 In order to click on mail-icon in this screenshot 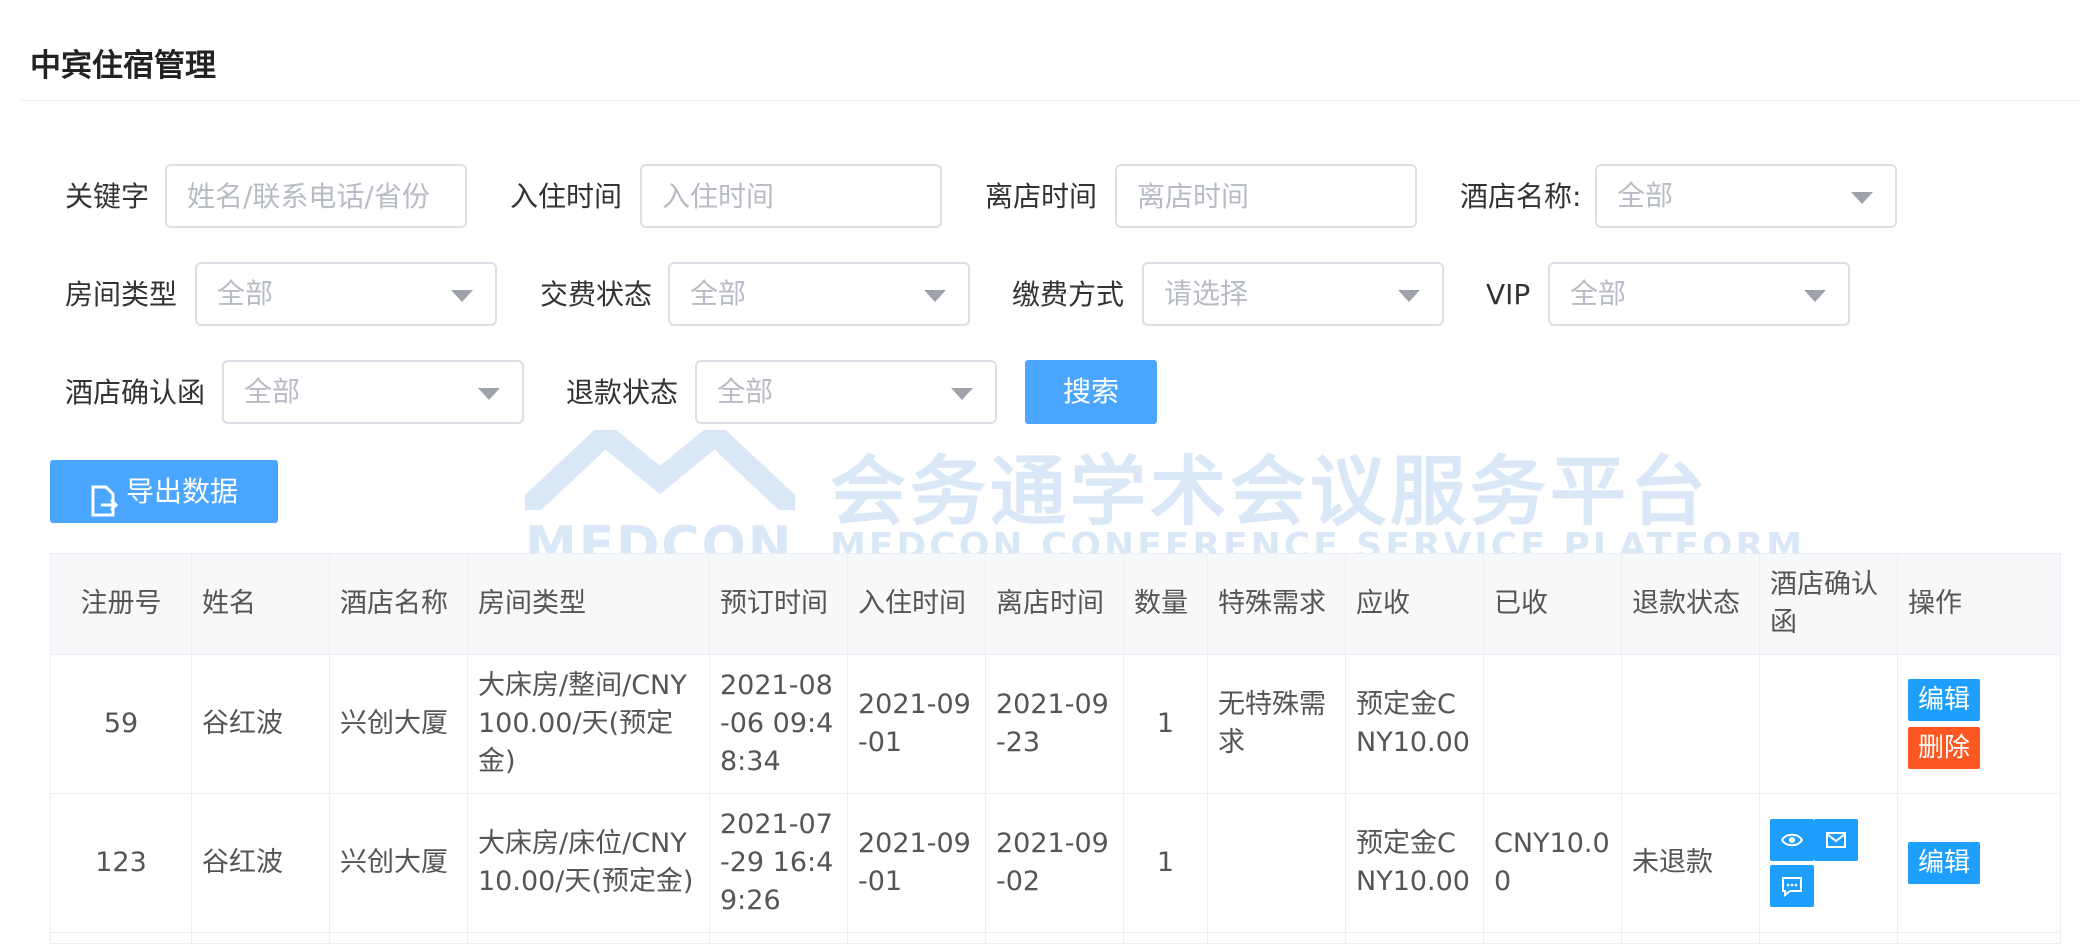, I will do `click(1836, 840)`.